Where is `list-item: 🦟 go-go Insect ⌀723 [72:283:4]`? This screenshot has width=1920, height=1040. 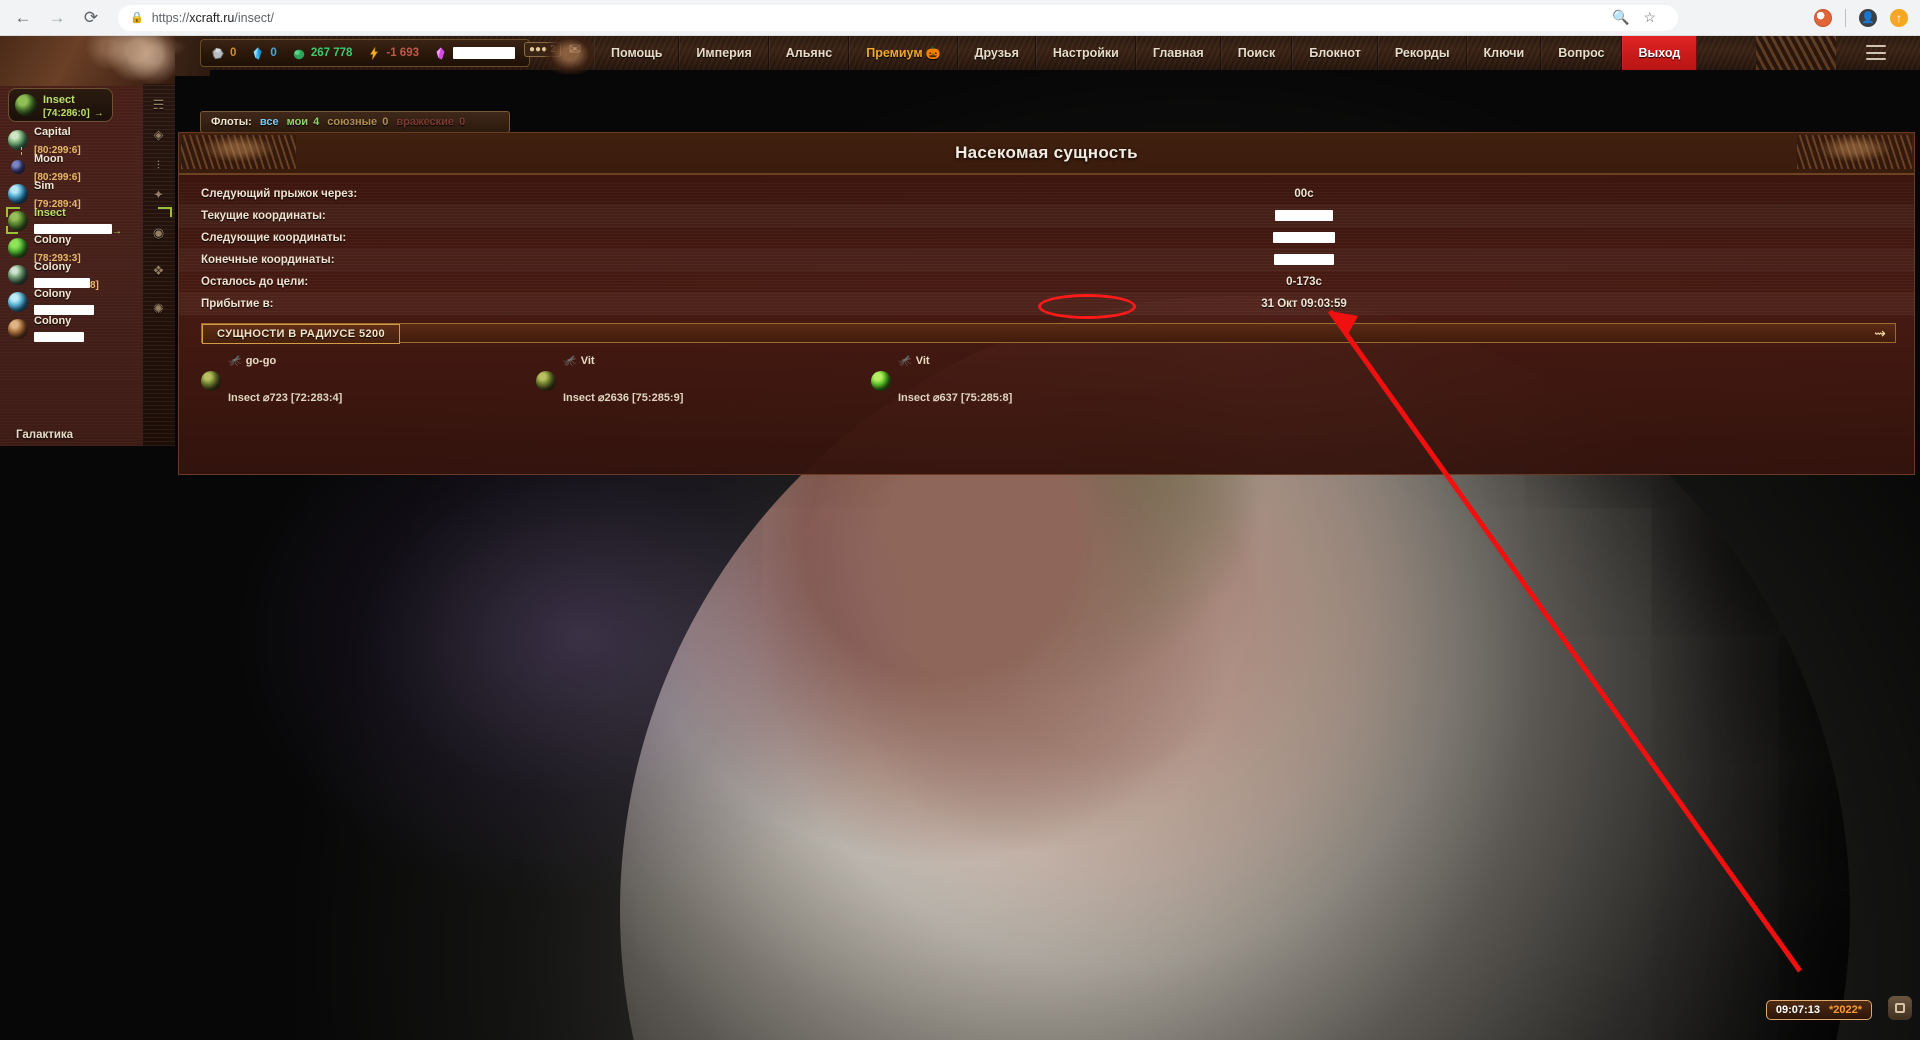 list-item: 🦟 go-go Insect ⌀723 [72:283:4] is located at coordinates (368, 381).